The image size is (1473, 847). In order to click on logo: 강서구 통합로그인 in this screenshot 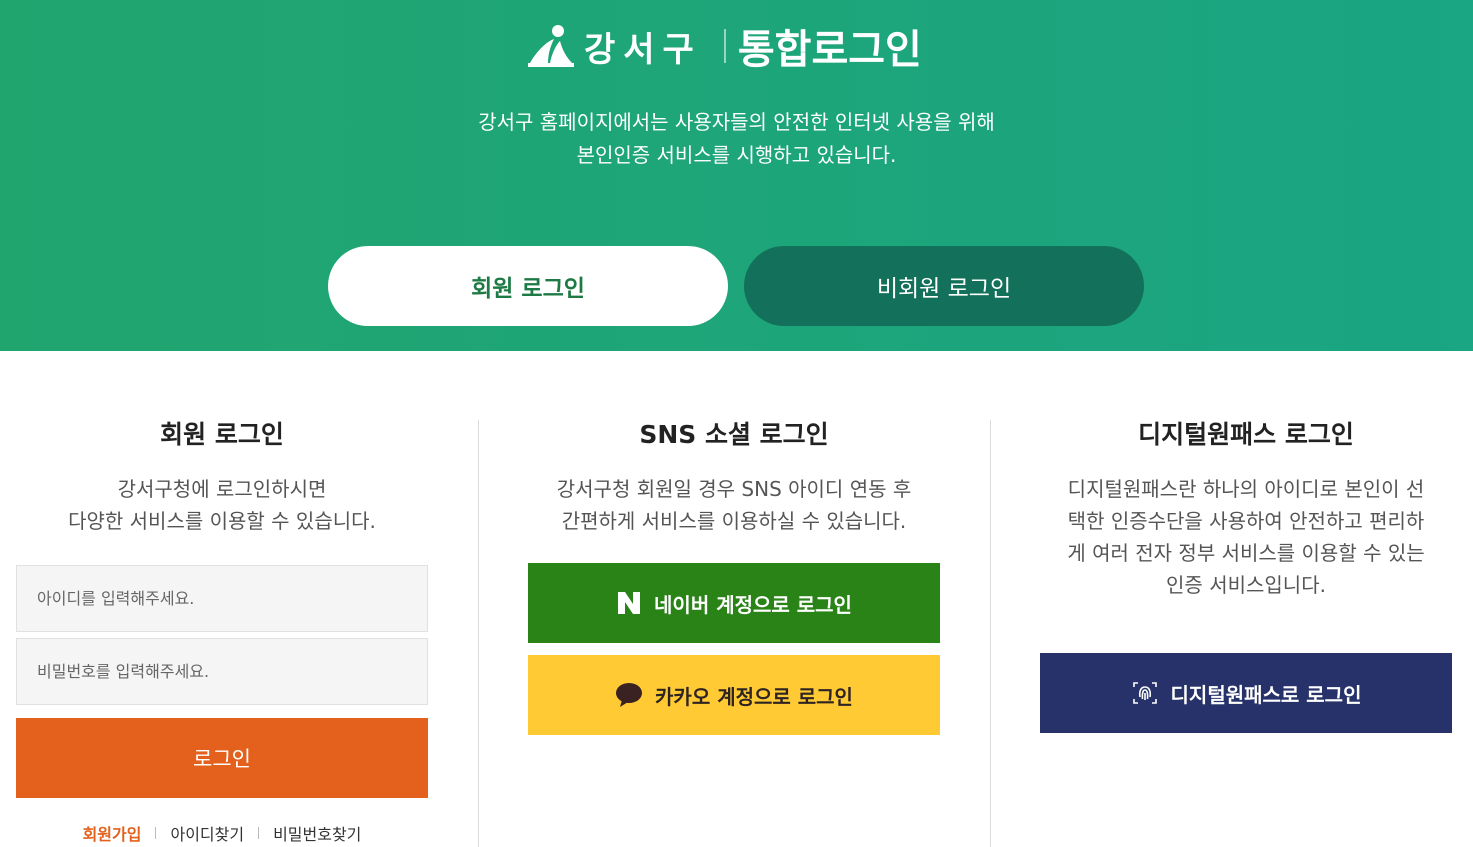, I will do `click(725, 46)`.